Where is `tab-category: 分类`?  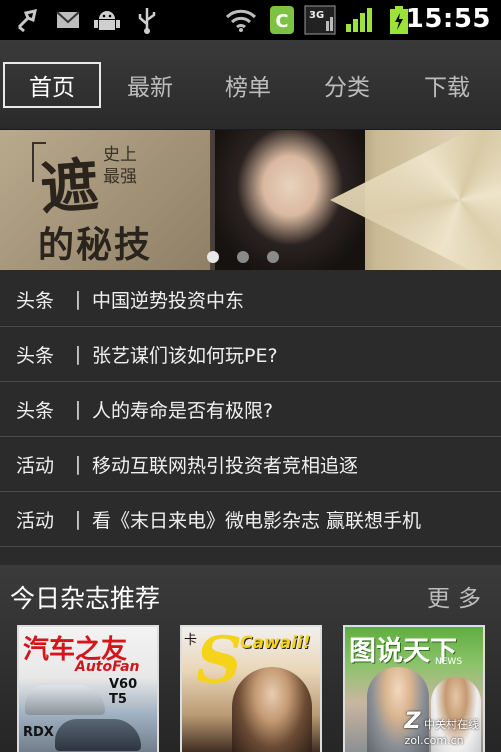 tab-category: 分类 is located at coordinates (347, 85).